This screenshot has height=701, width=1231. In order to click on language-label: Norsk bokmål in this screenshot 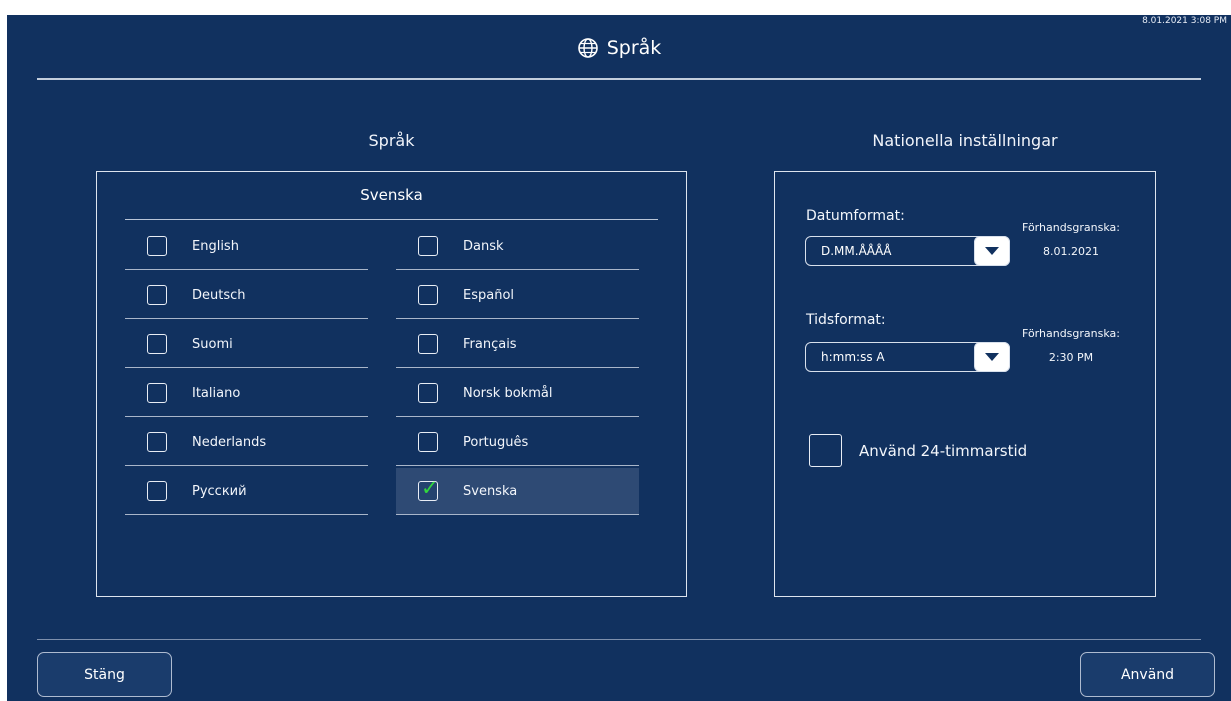, I will do `click(508, 393)`.